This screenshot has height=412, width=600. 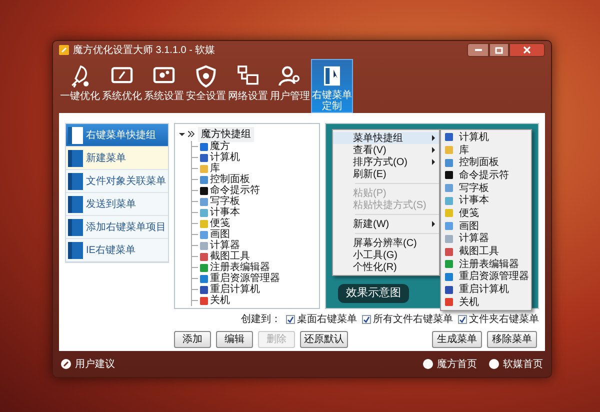 I want to click on menu-item: 个性化(R), so click(x=386, y=267).